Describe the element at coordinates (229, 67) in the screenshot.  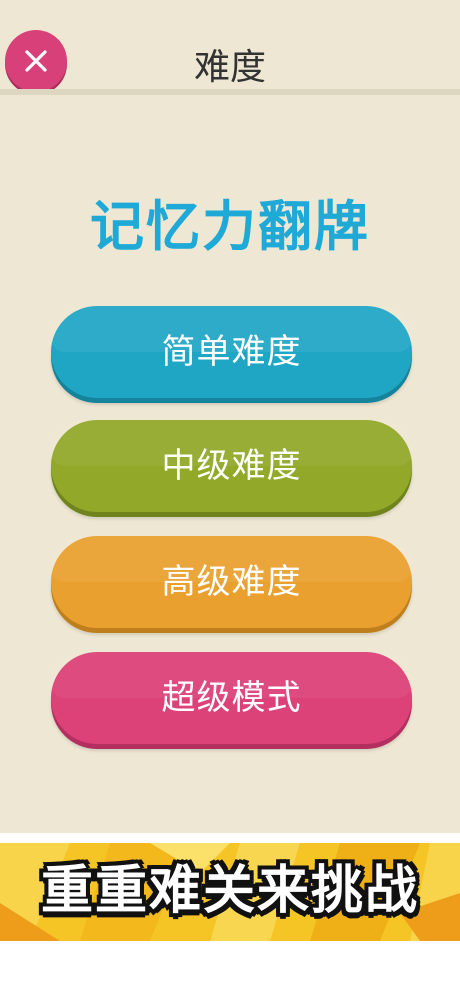
I see `page-title: 难度` at that location.